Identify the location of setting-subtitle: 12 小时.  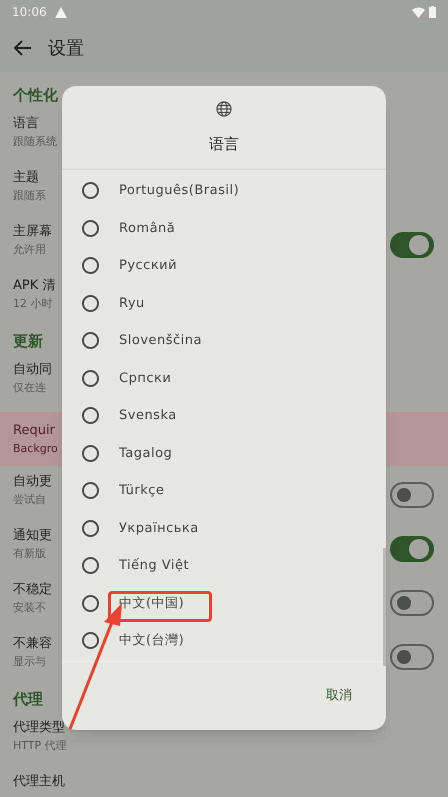
(32, 304).